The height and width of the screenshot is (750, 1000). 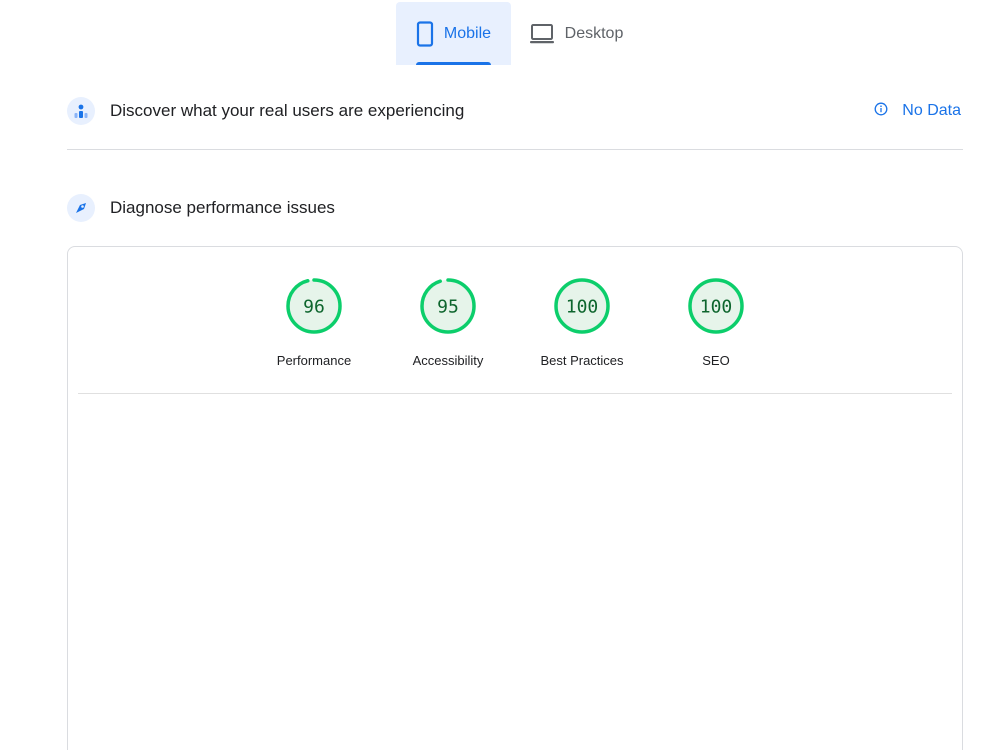 I want to click on no-data-link: No Data, so click(x=917, y=111).